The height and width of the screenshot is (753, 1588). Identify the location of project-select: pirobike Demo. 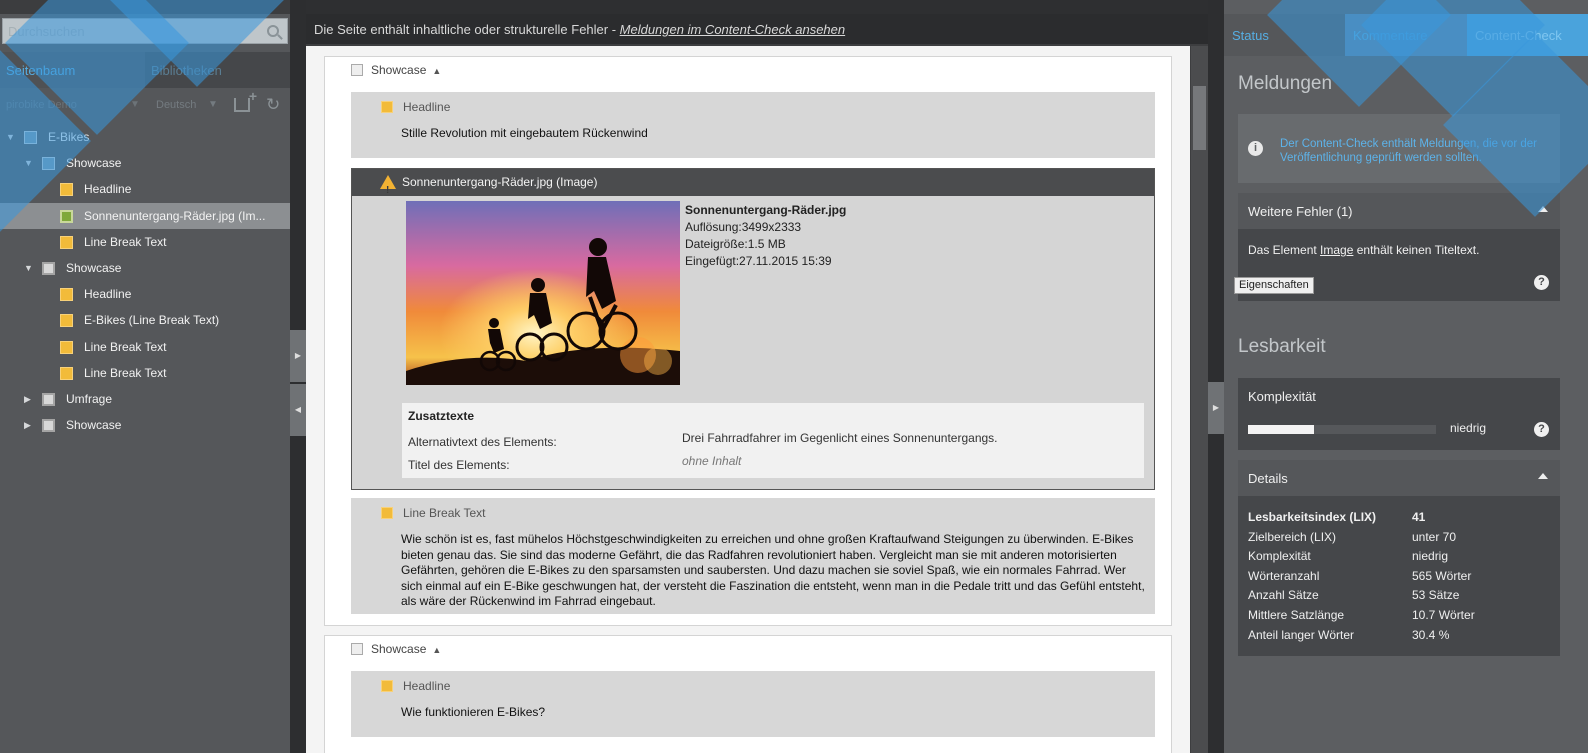
(41, 105).